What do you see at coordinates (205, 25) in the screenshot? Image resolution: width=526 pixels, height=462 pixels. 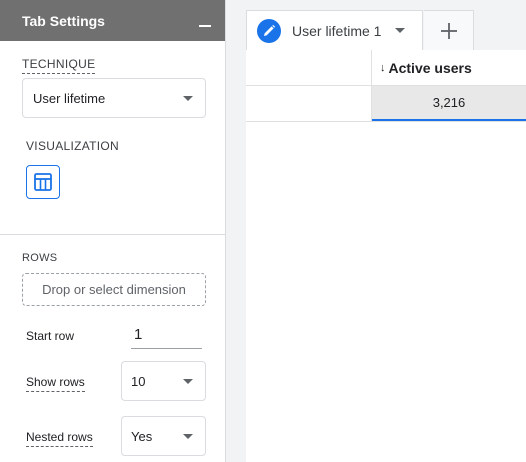 I see `collapse-icon` at bounding box center [205, 25].